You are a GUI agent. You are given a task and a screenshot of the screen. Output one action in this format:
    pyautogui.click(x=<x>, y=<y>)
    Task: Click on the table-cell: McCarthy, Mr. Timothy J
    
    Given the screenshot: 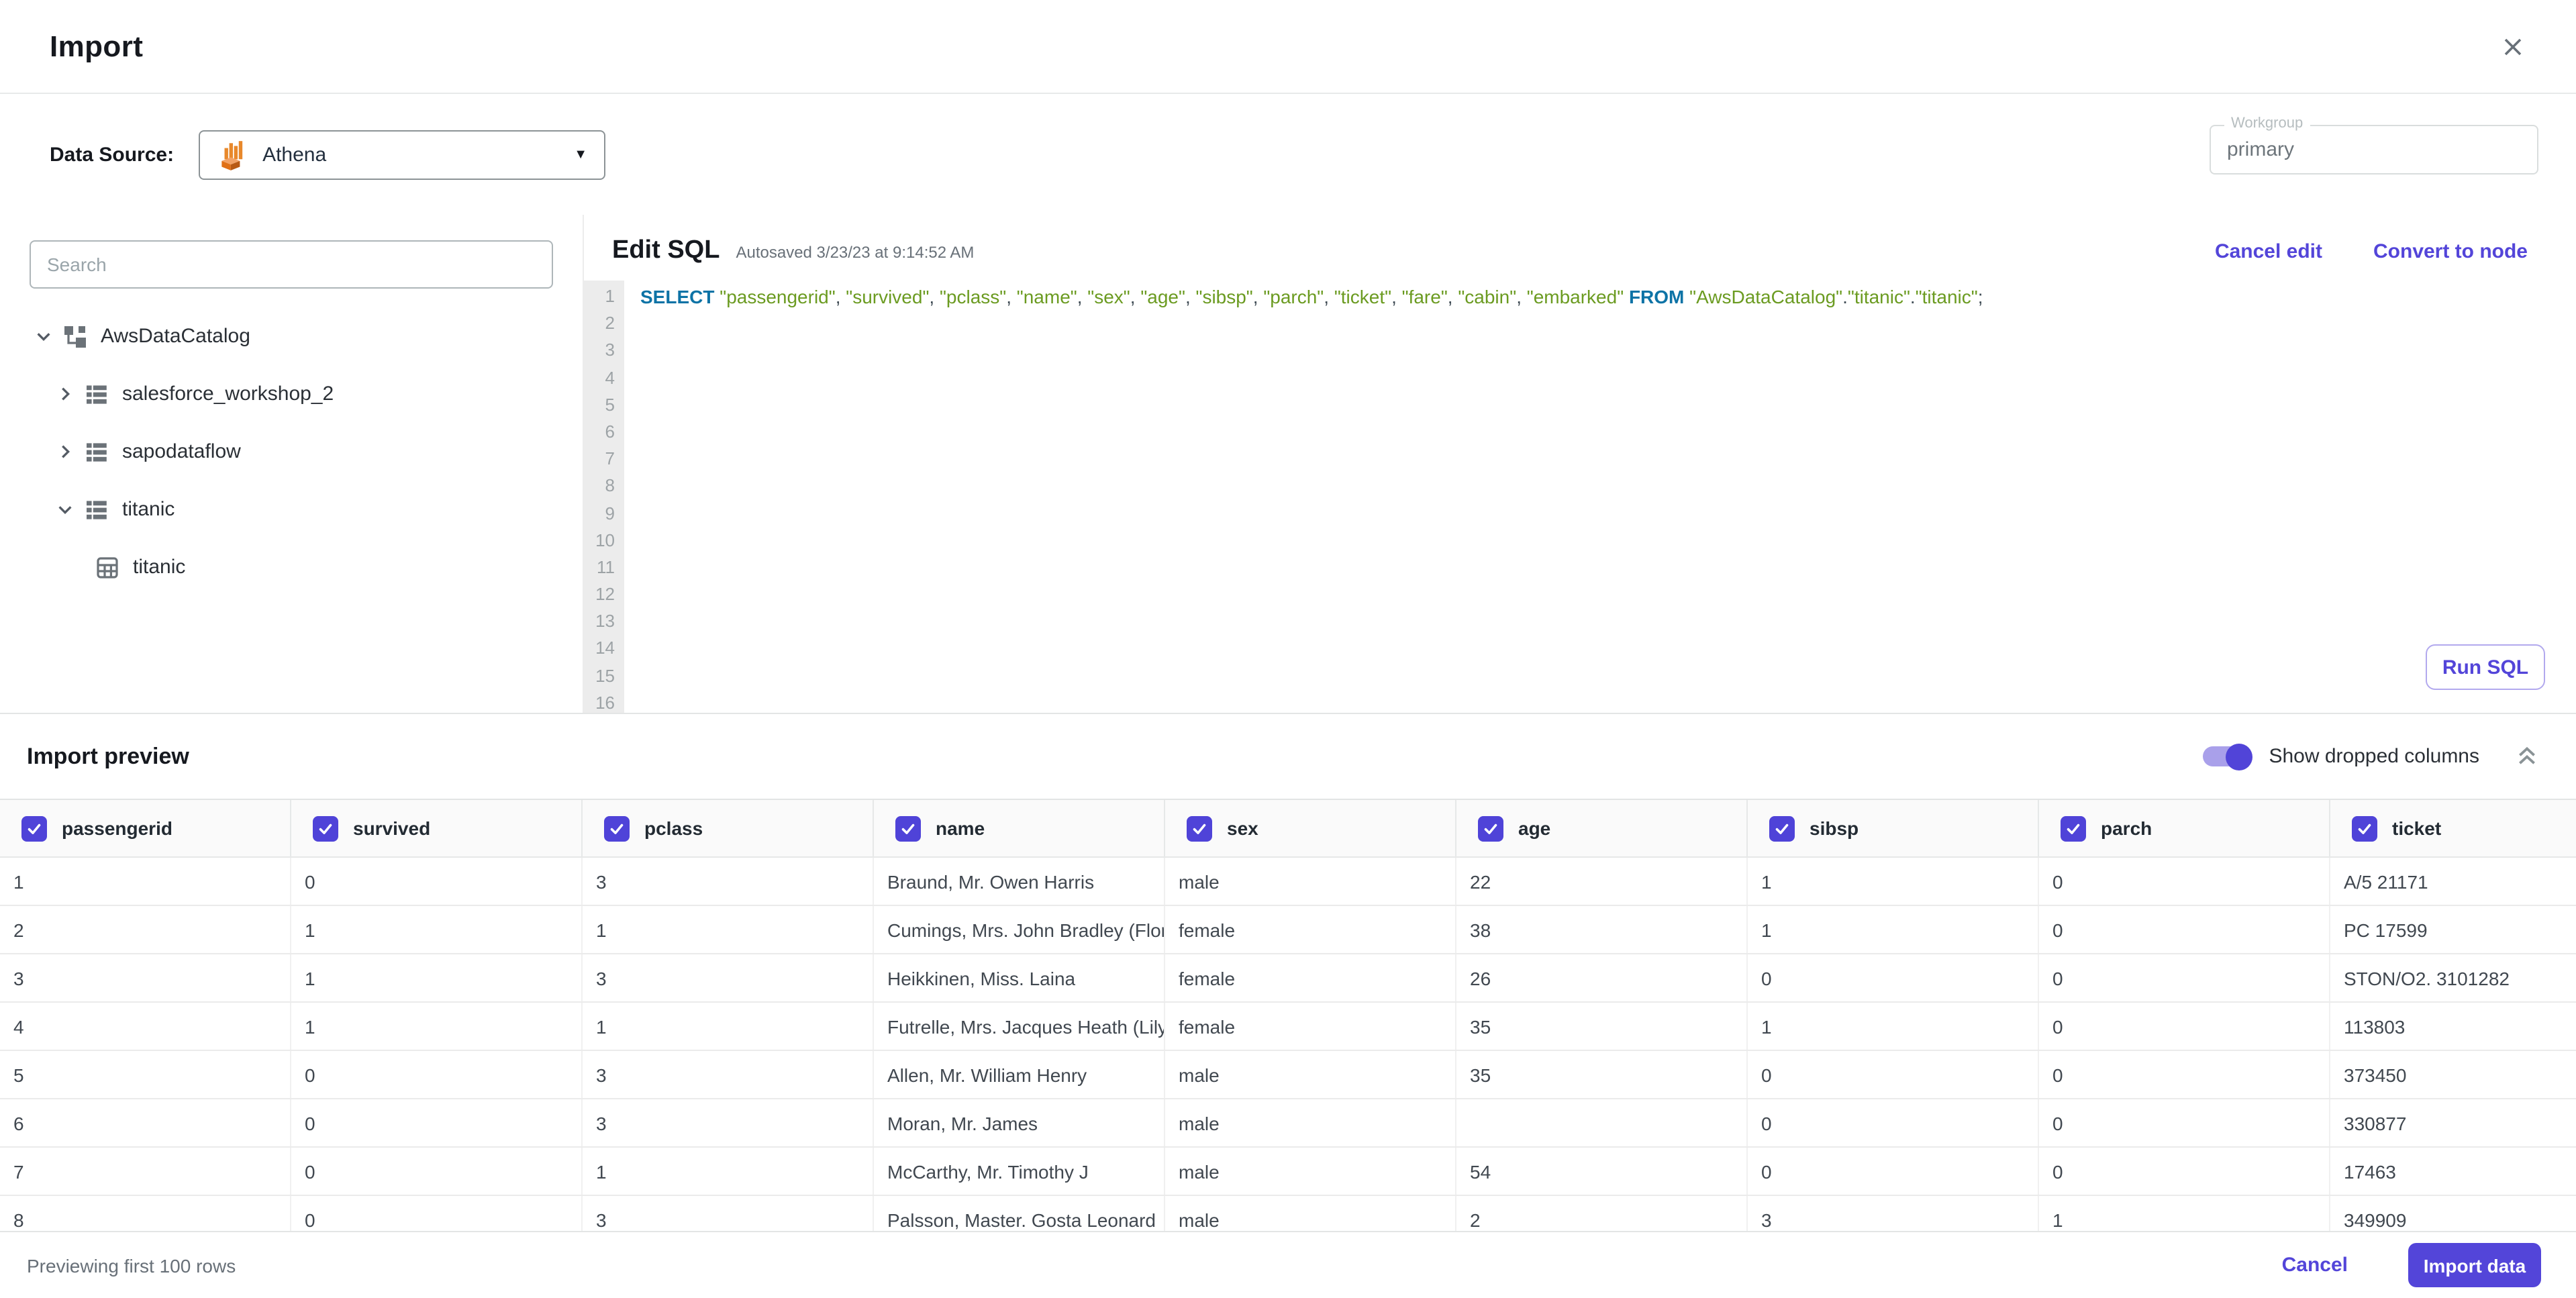 What is the action you would take?
    pyautogui.click(x=1019, y=1171)
    